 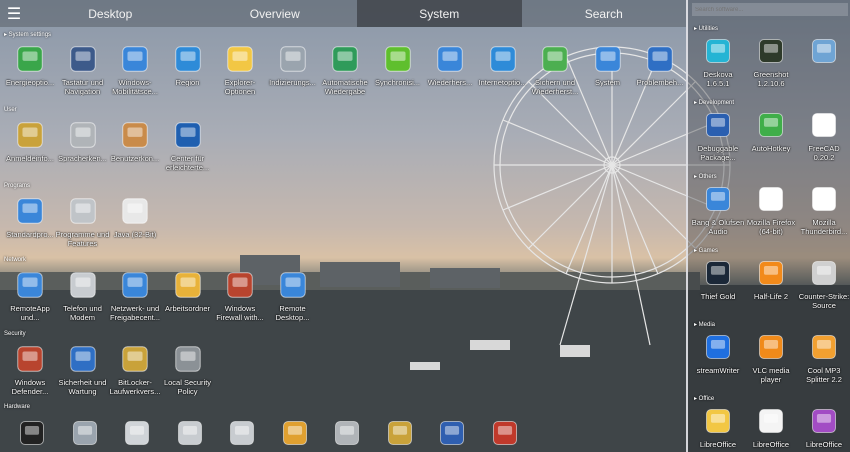 What do you see at coordinates (503, 59) in the screenshot?
I see `internet-options-icon` at bounding box center [503, 59].